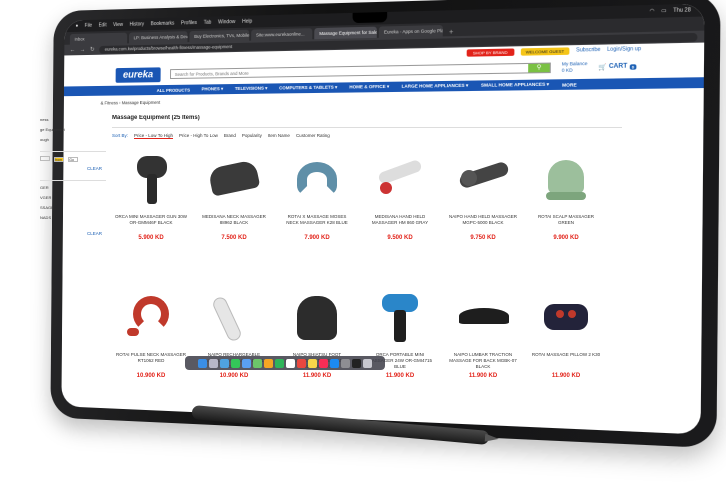  What do you see at coordinates (251, 89) in the screenshot?
I see `nav-televisions: TELEVISIONS ▾` at bounding box center [251, 89].